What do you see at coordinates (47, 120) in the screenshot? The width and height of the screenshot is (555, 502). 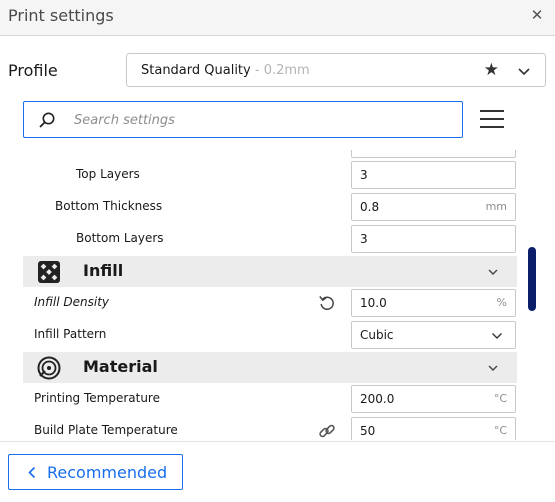 I see `search-icon` at bounding box center [47, 120].